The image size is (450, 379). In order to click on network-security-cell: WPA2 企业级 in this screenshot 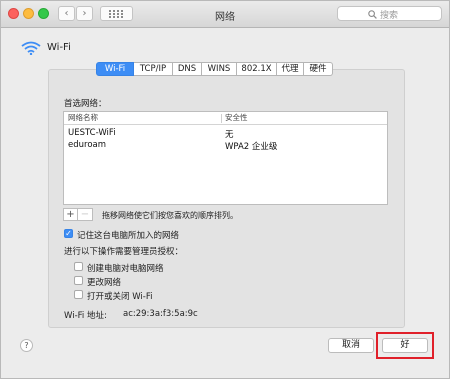, I will do `click(251, 146)`.